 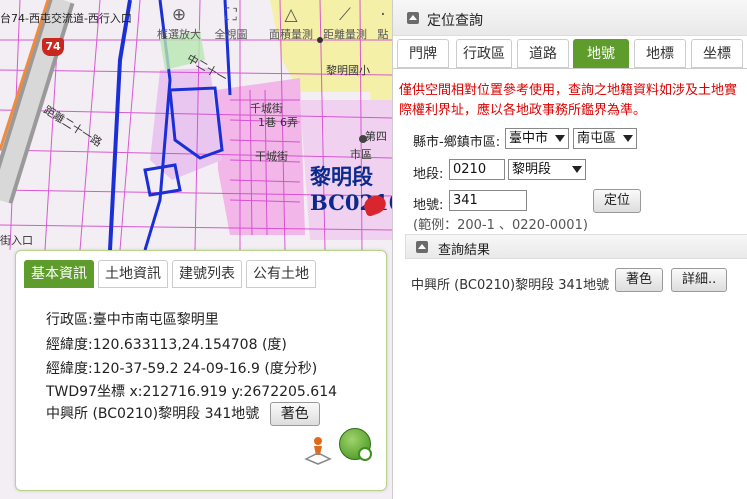 I want to click on street-label: 第四, so click(x=376, y=136).